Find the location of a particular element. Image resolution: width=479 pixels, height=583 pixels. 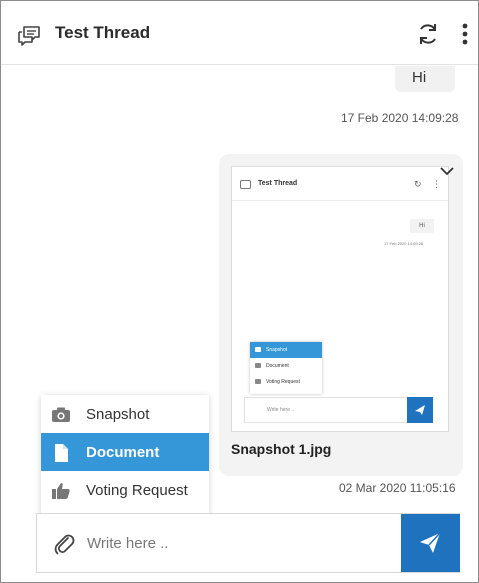

message-text: Hi is located at coordinates (419, 77).